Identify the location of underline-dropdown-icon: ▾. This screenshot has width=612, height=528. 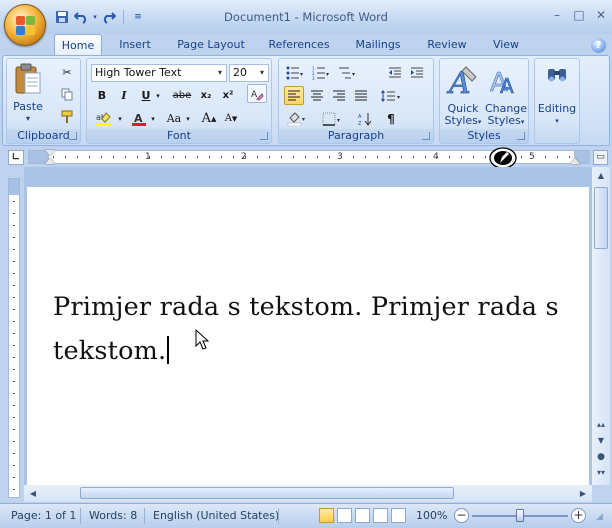
(158, 95).